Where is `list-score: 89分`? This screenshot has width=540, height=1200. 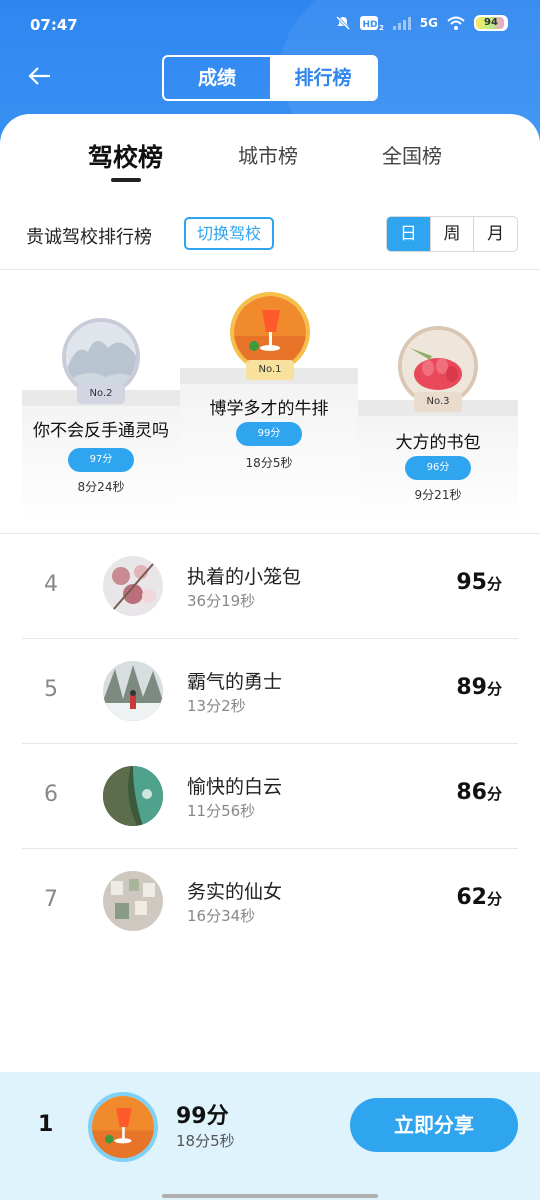 list-score: 89分 is located at coordinates (479, 687).